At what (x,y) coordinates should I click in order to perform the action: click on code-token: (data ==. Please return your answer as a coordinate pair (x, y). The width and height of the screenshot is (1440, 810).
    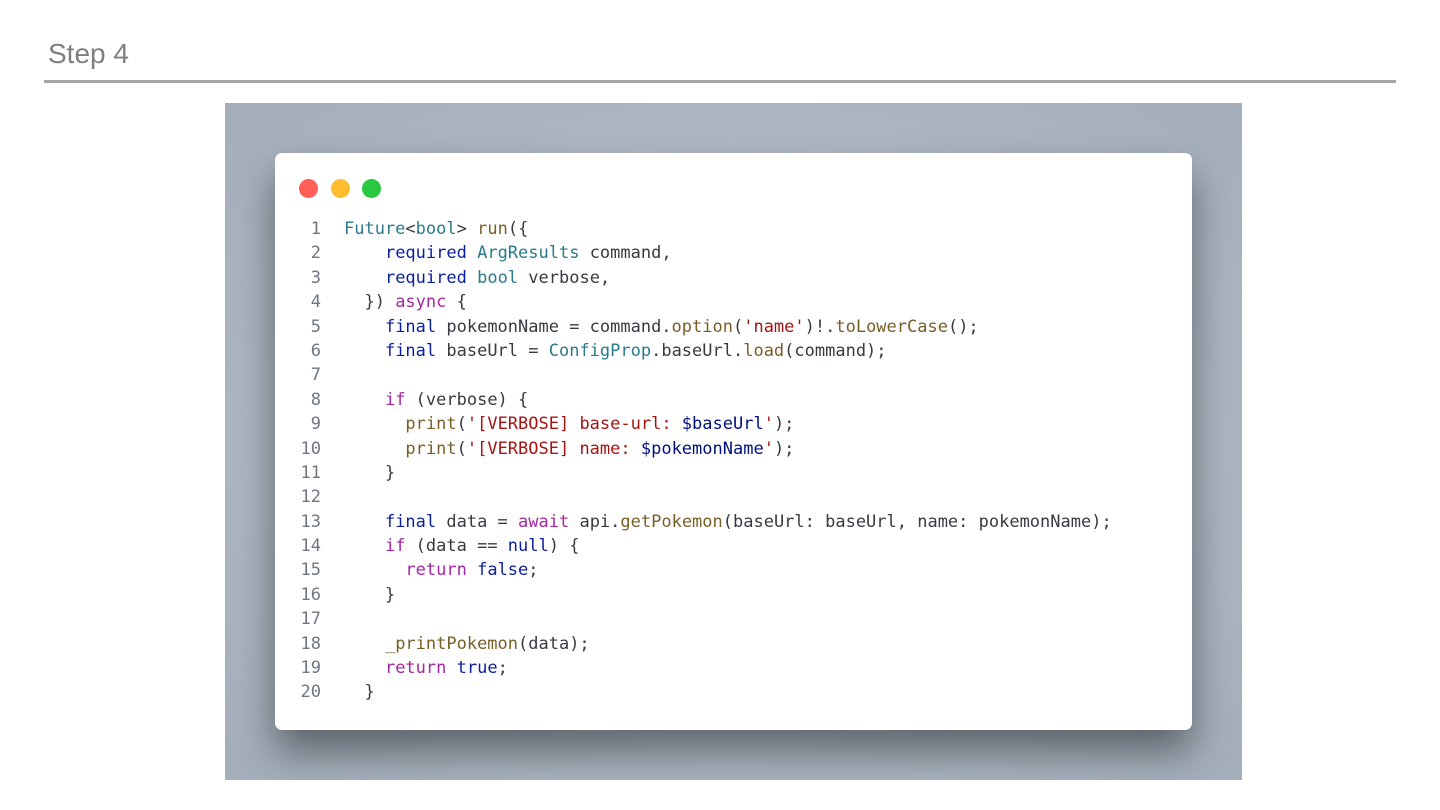
    Looking at the image, I should click on (456, 546).